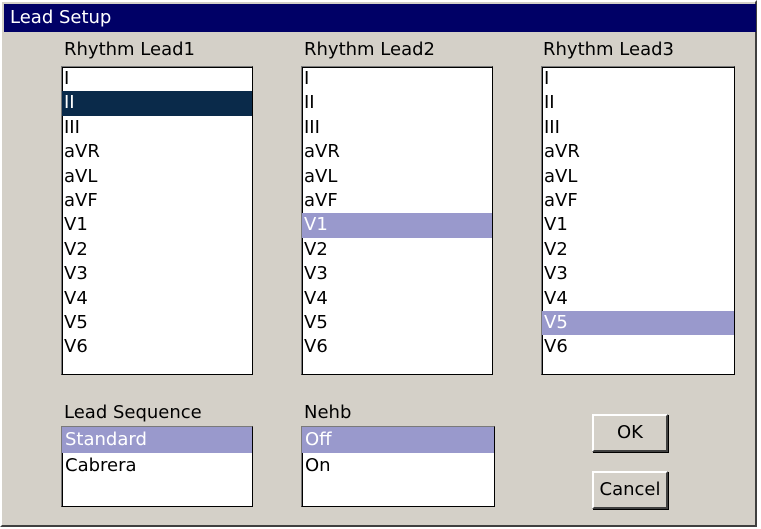 This screenshot has height=529, width=761. I want to click on lead1-option-v1: V1, so click(157, 225).